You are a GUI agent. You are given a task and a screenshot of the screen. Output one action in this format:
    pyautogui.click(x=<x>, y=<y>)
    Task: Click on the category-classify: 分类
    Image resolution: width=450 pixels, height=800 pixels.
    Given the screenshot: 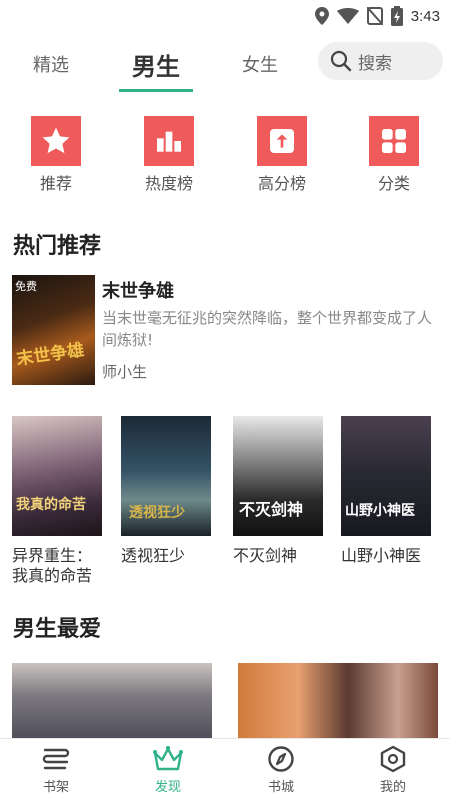 What is the action you would take?
    pyautogui.click(x=394, y=155)
    